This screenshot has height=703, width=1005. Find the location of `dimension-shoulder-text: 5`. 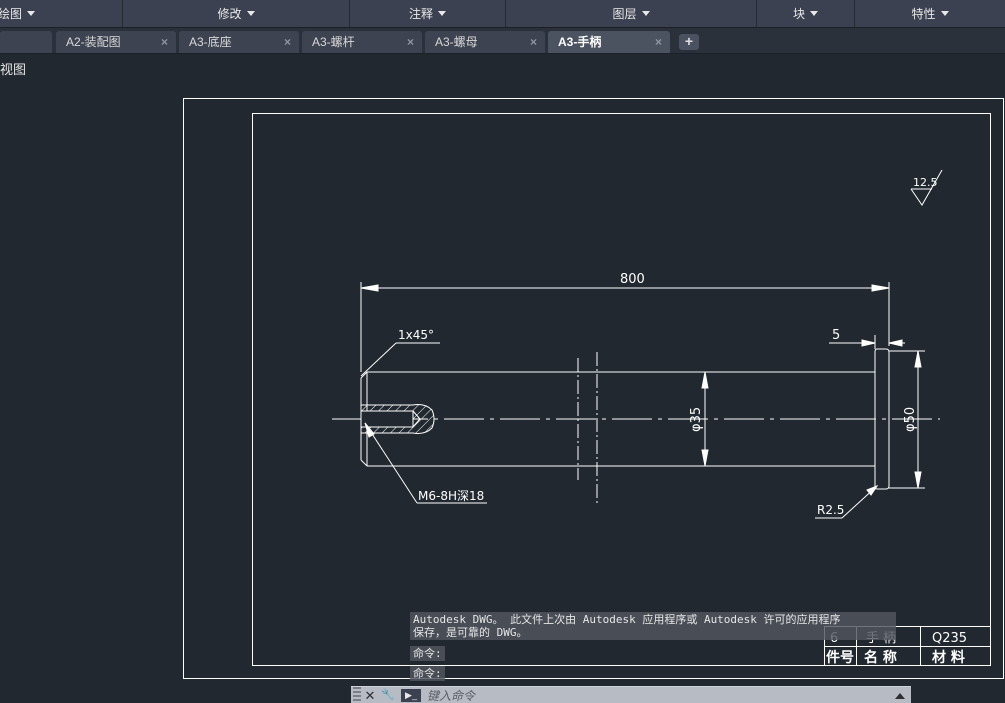

dimension-shoulder-text: 5 is located at coordinates (836, 335).